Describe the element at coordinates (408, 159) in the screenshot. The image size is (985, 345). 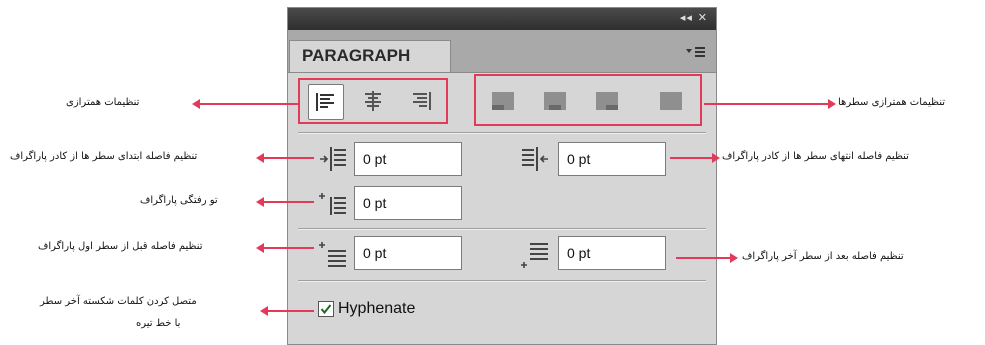
I see `left-indent-field: 0 pt` at that location.